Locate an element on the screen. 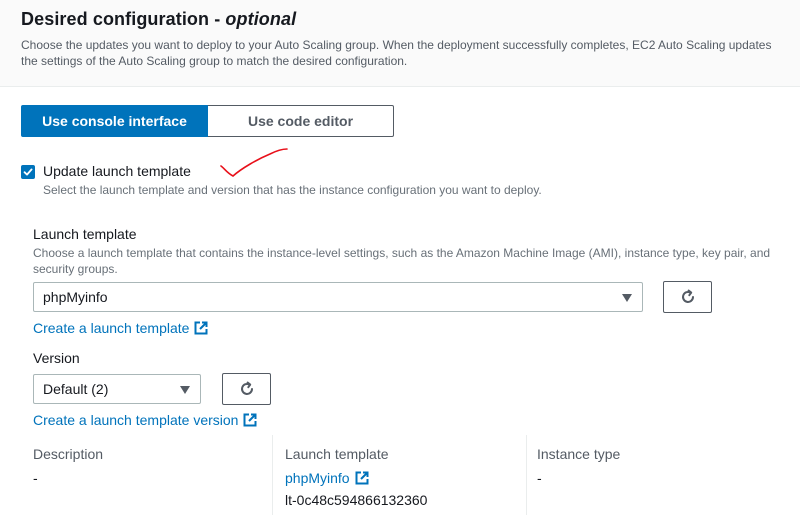 This screenshot has height=515, width=800. section-title-optional: optional is located at coordinates (261, 19).